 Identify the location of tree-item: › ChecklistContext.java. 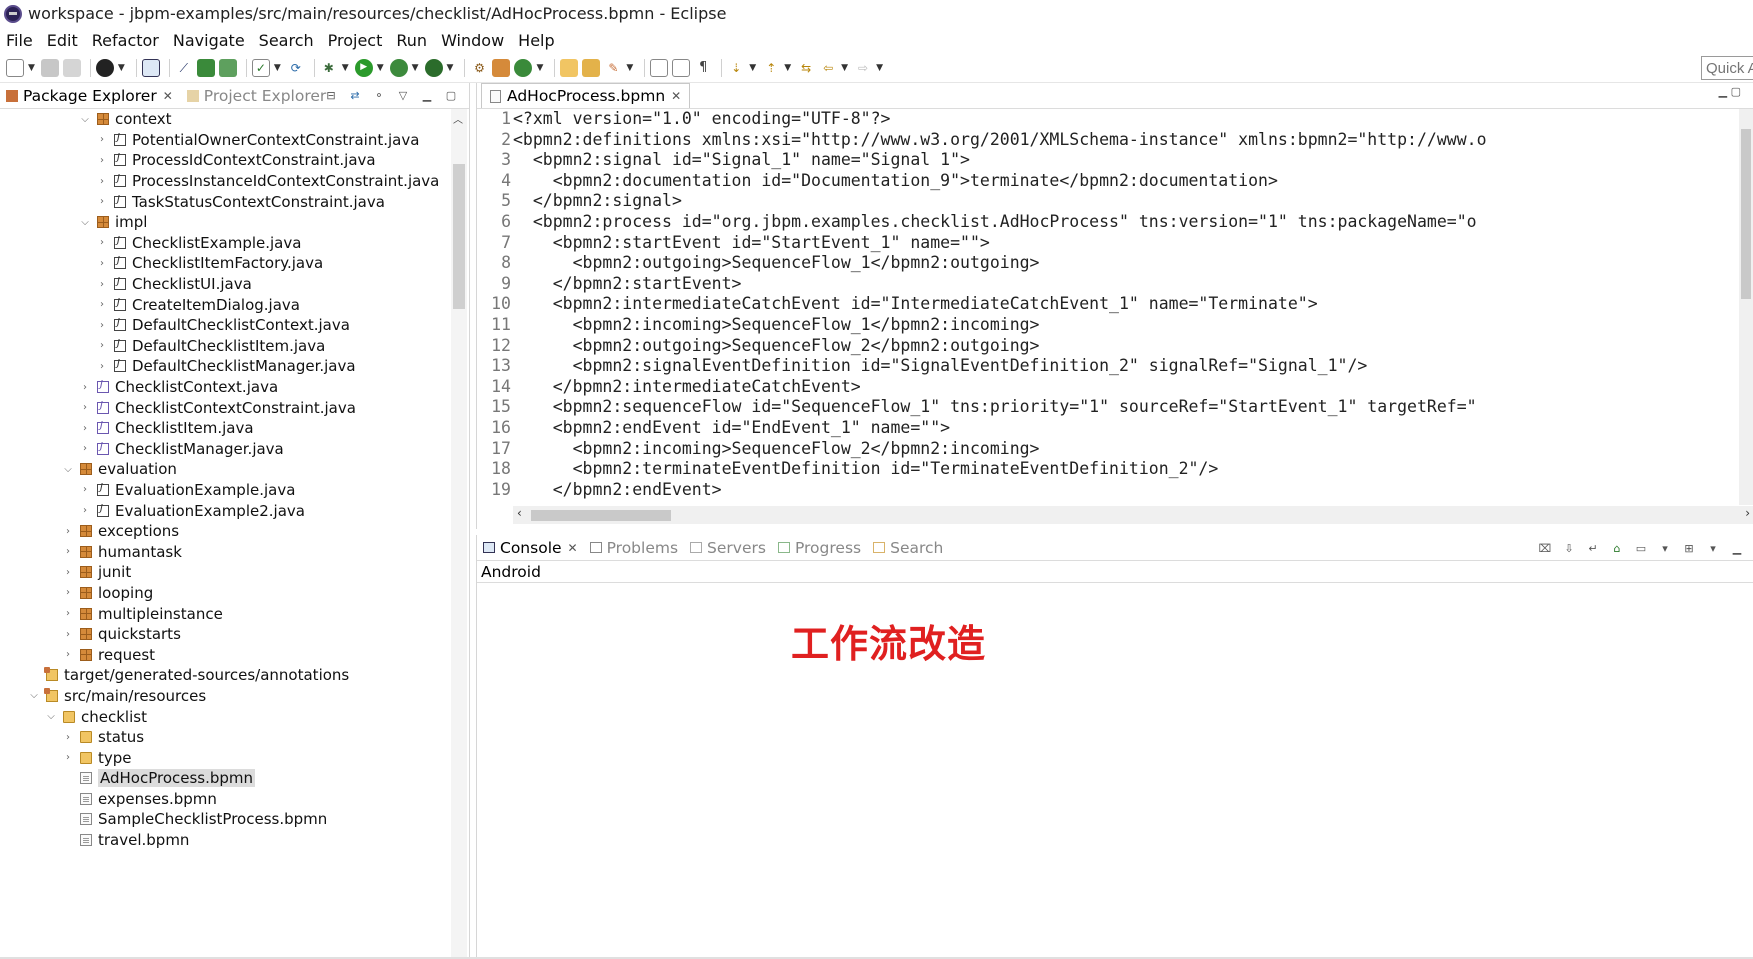
(225, 387).